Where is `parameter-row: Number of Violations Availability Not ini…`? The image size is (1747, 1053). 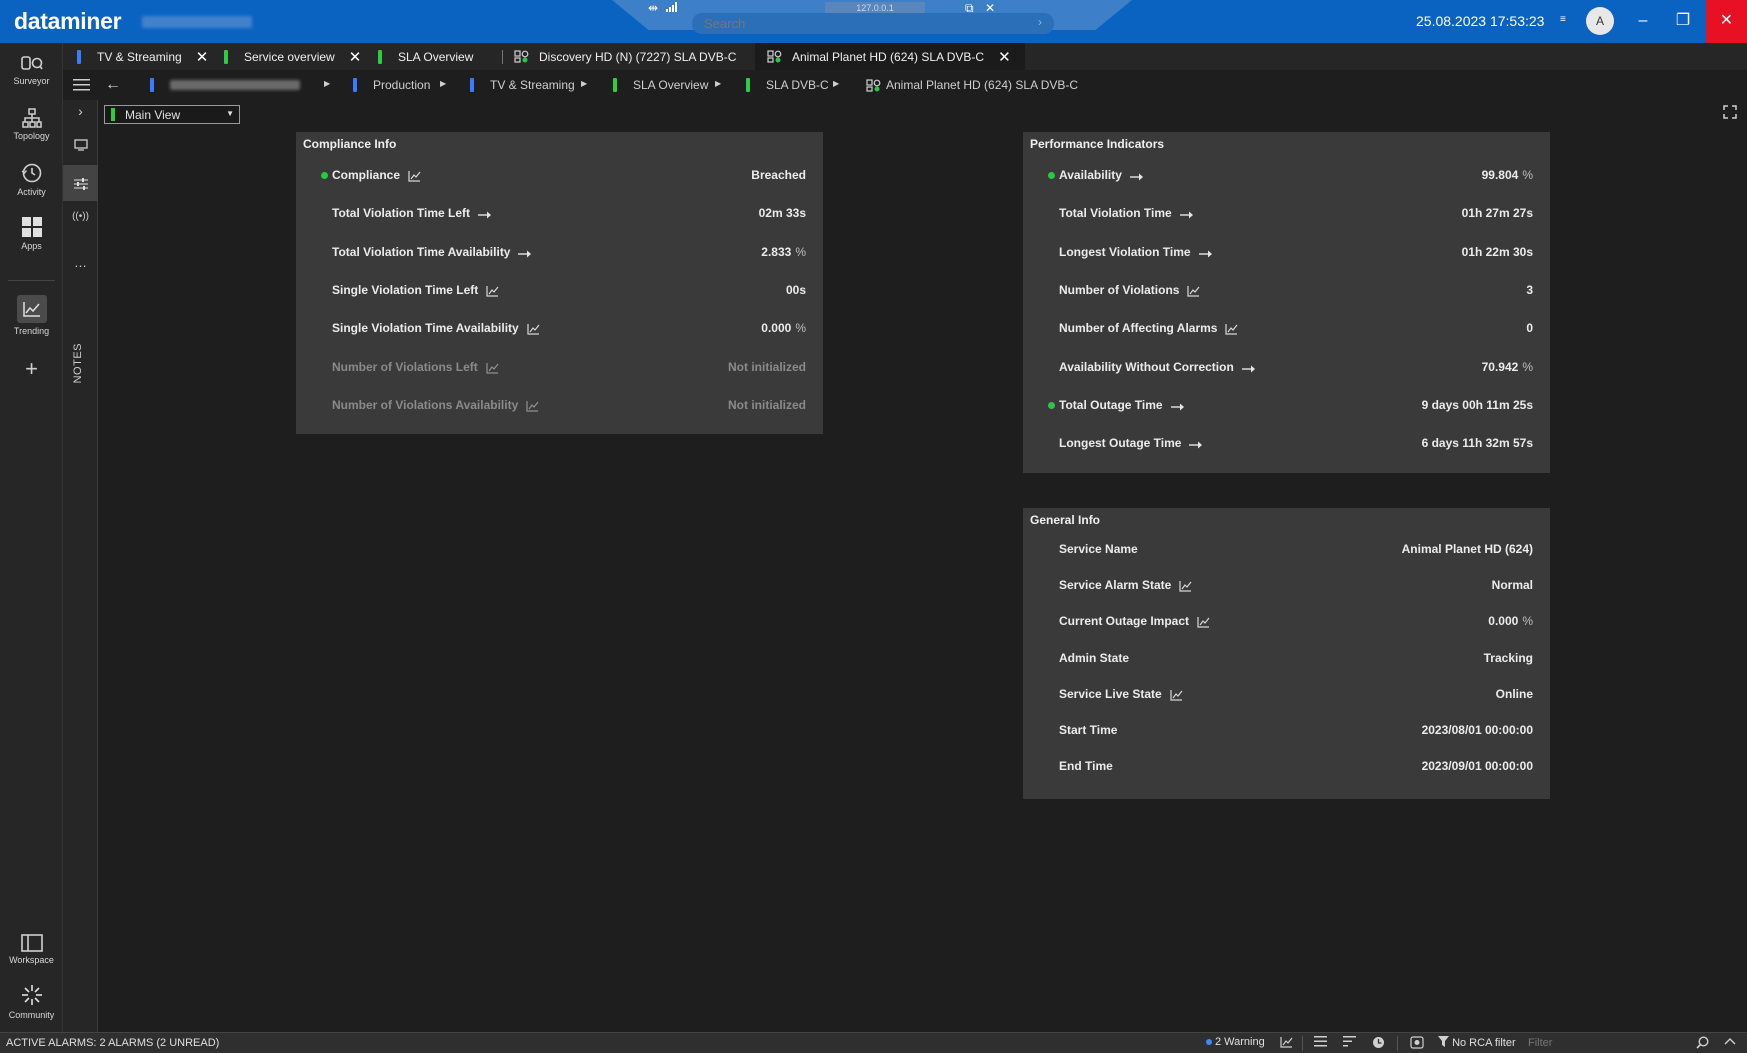
parameter-row: Number of Violations Availability Not ini… is located at coordinates (559, 406).